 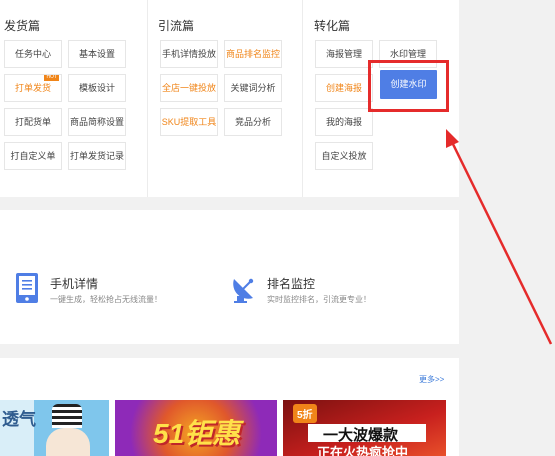 I want to click on banner-breathable: 透气, so click(x=54, y=428).